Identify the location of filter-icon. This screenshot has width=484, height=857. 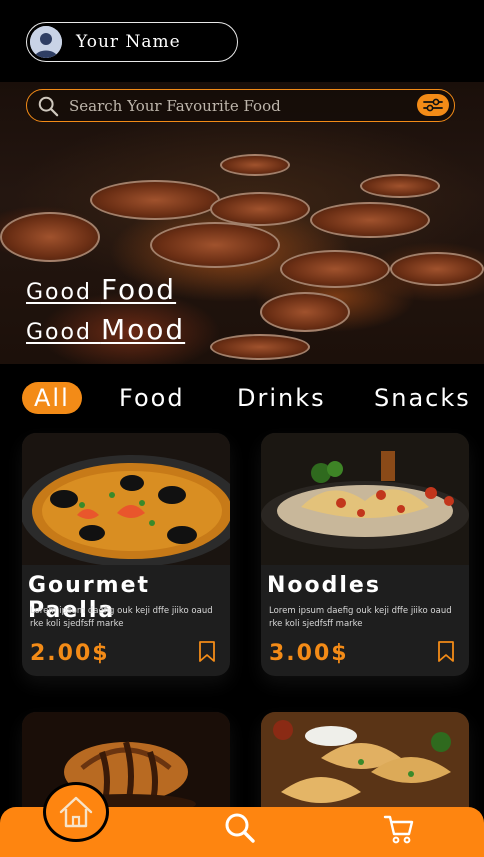
(433, 105).